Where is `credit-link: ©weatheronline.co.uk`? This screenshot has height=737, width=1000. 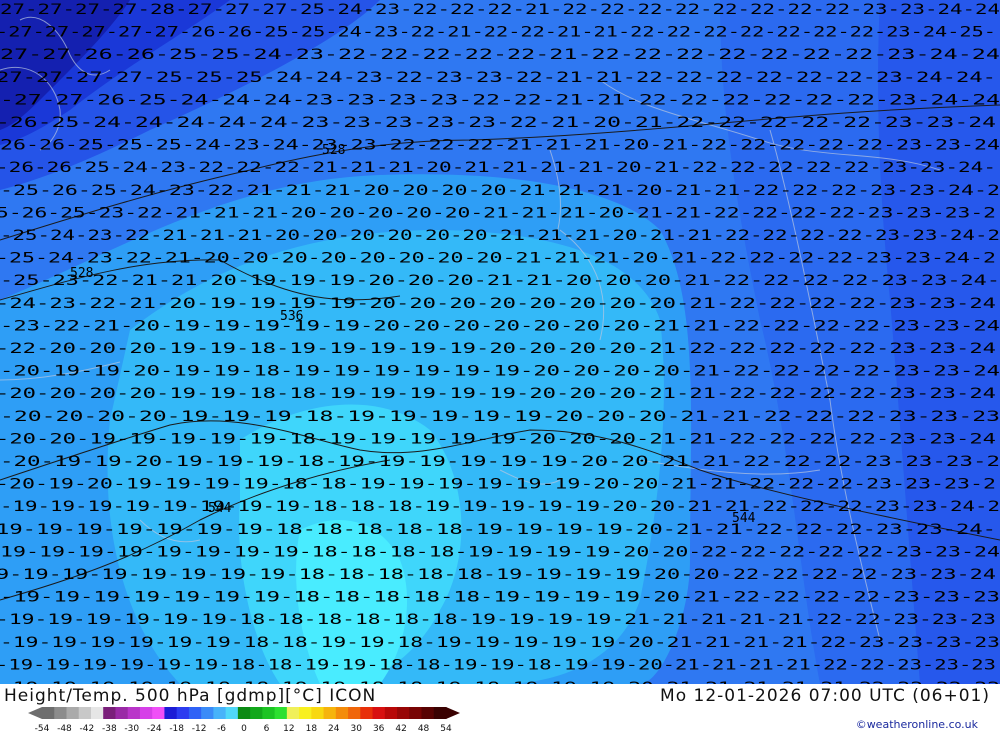
credit-link: ©weatheronline.co.uk is located at coordinates (917, 724).